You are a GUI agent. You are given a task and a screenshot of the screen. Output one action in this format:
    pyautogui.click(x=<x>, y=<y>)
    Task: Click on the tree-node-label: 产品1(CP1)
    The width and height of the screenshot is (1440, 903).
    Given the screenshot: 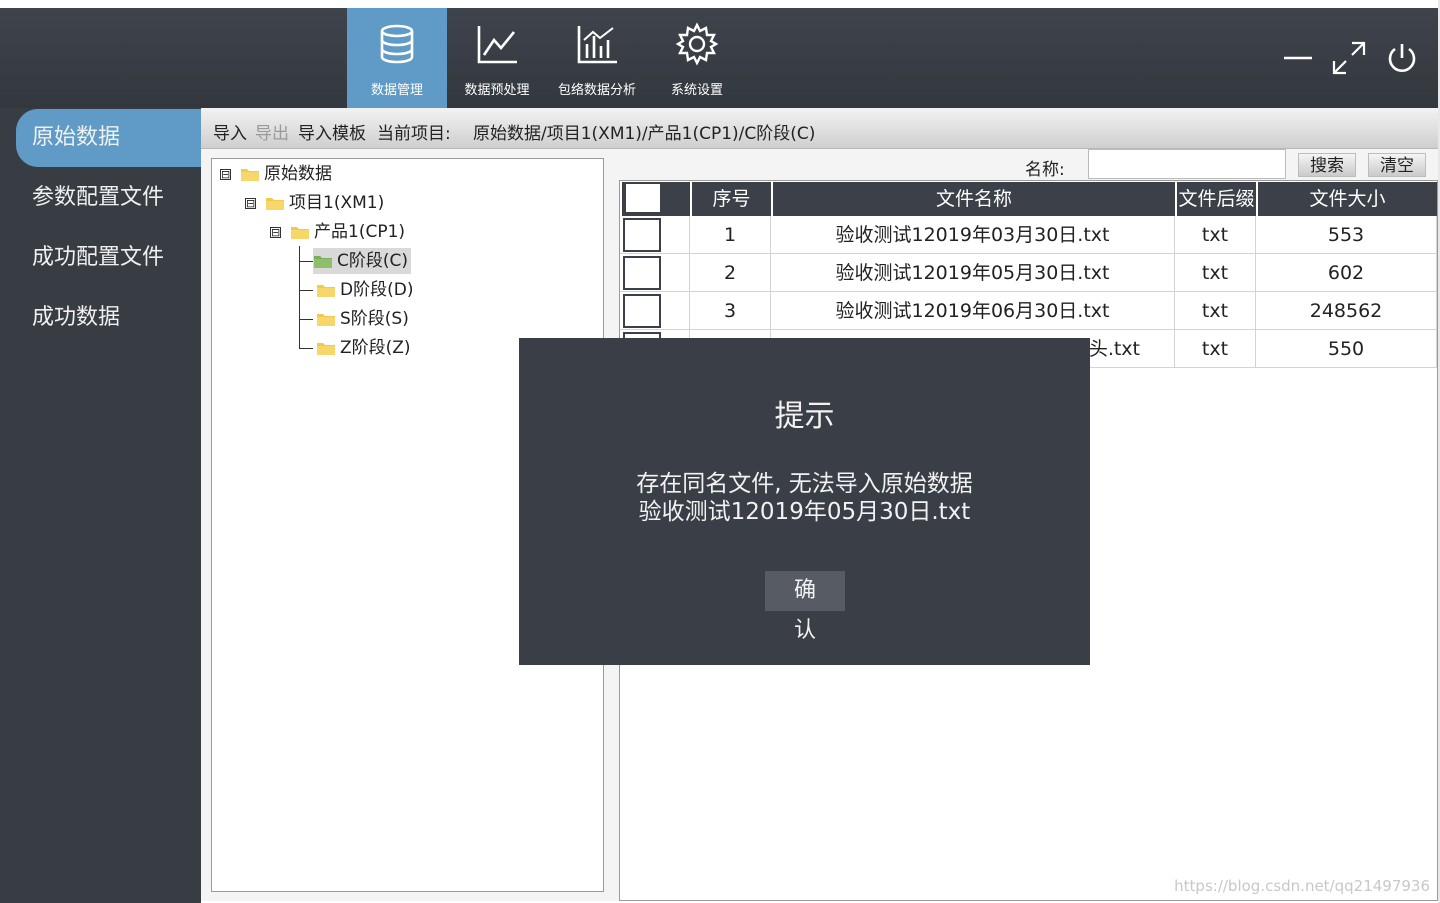 What is the action you would take?
    pyautogui.click(x=360, y=232)
    